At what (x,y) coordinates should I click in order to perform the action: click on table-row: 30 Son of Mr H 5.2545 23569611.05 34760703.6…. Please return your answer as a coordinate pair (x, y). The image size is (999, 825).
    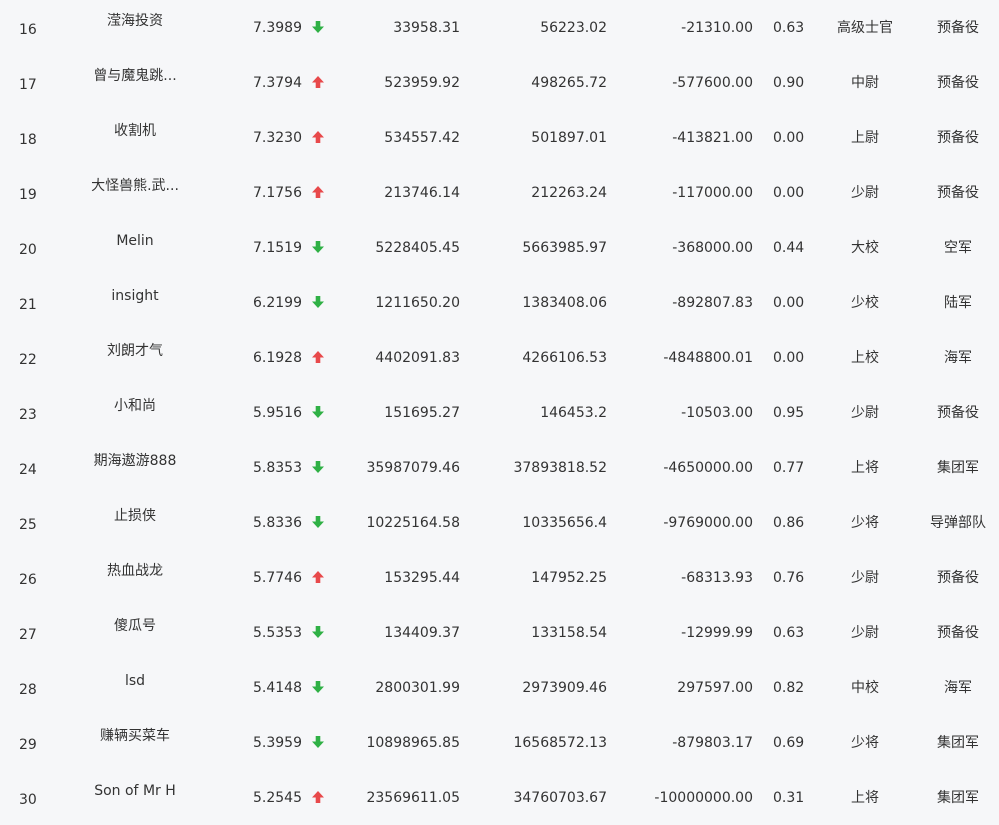
    Looking at the image, I should click on (499, 797).